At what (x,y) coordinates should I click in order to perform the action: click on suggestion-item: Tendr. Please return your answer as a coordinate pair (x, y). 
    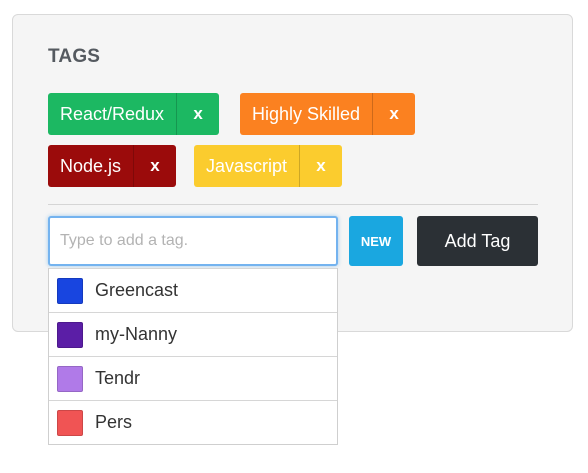
    Looking at the image, I should click on (193, 378).